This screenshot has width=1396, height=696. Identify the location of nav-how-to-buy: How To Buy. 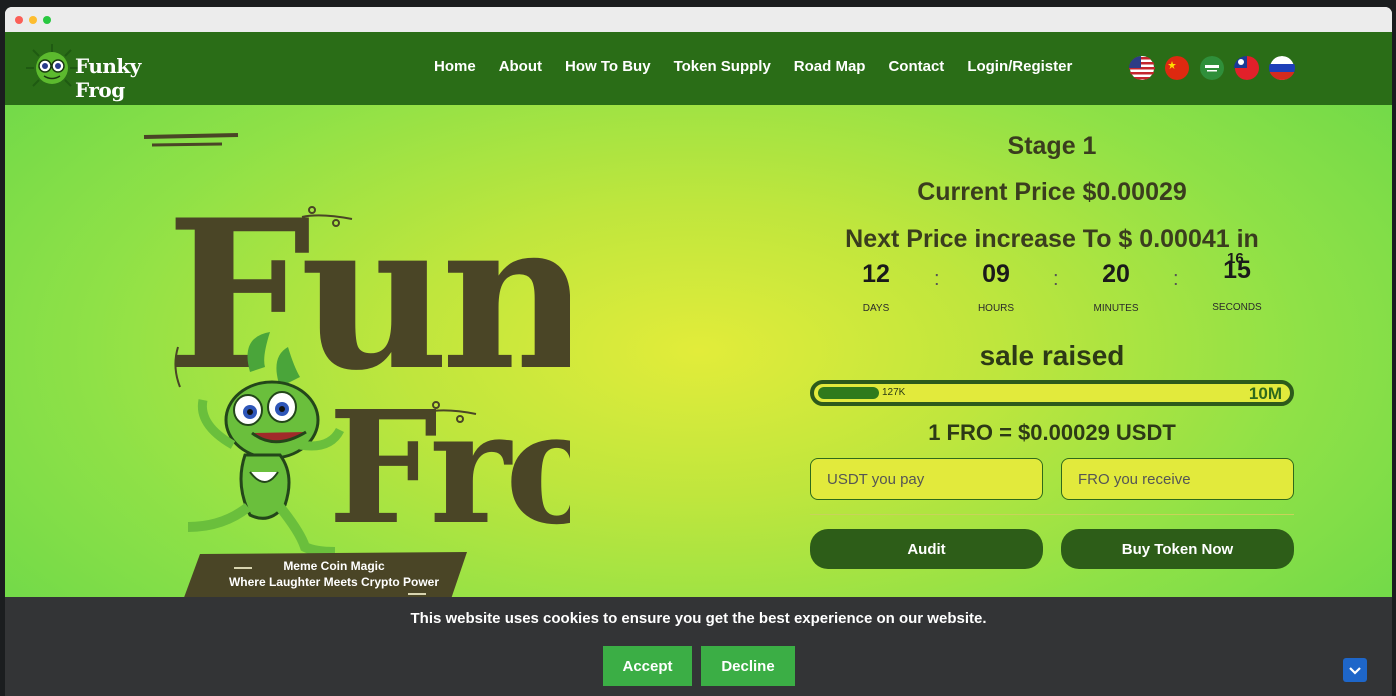
(608, 66).